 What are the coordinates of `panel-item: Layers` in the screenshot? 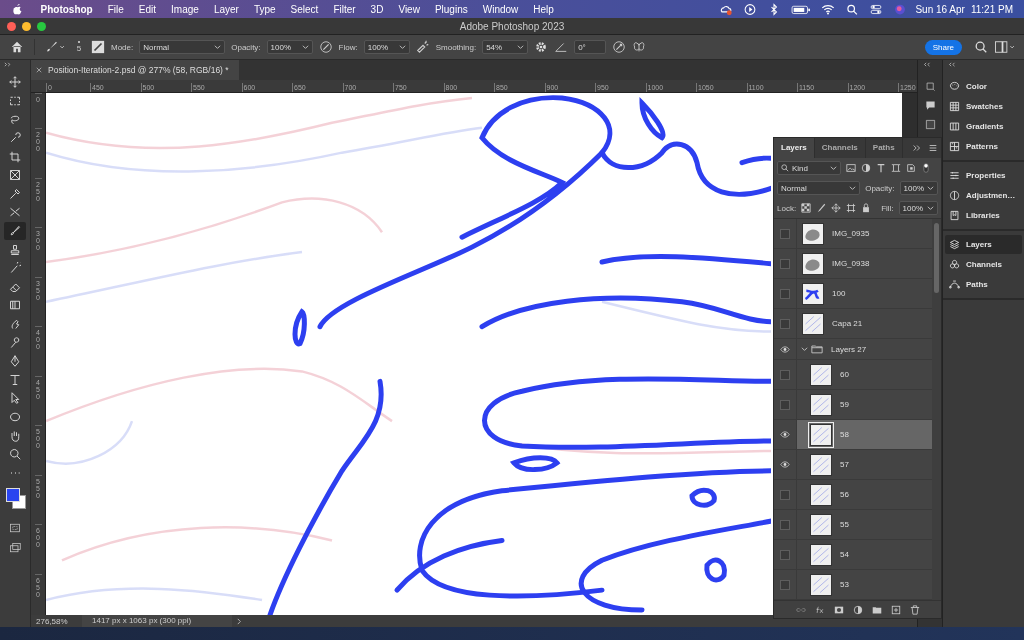 It's located at (983, 244).